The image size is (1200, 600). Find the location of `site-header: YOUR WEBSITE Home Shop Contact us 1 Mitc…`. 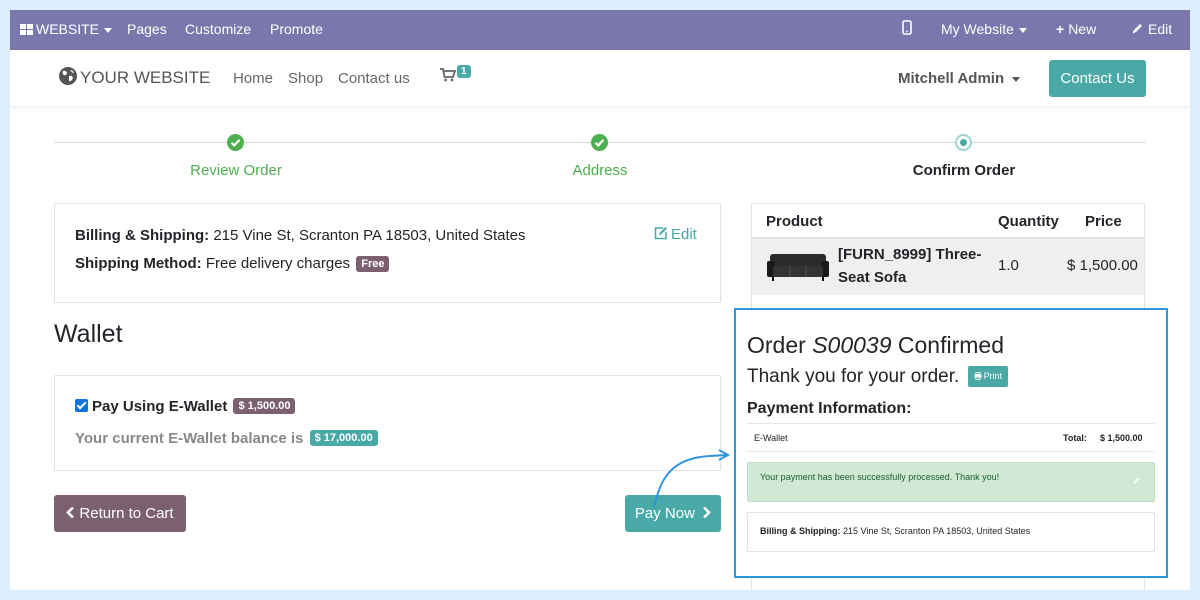

site-header: YOUR WEBSITE Home Shop Contact us 1 Mitc… is located at coordinates (600, 78).